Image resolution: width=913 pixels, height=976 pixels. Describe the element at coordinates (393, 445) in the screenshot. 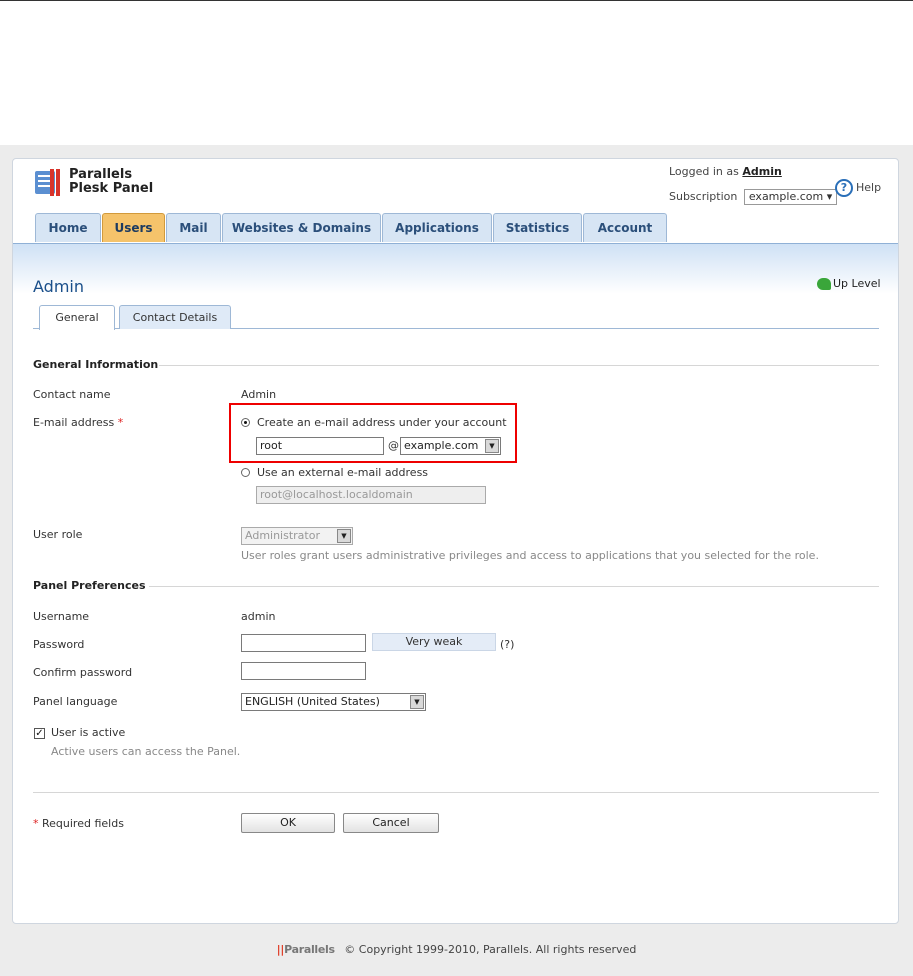

I see `at-sign: @` at that location.